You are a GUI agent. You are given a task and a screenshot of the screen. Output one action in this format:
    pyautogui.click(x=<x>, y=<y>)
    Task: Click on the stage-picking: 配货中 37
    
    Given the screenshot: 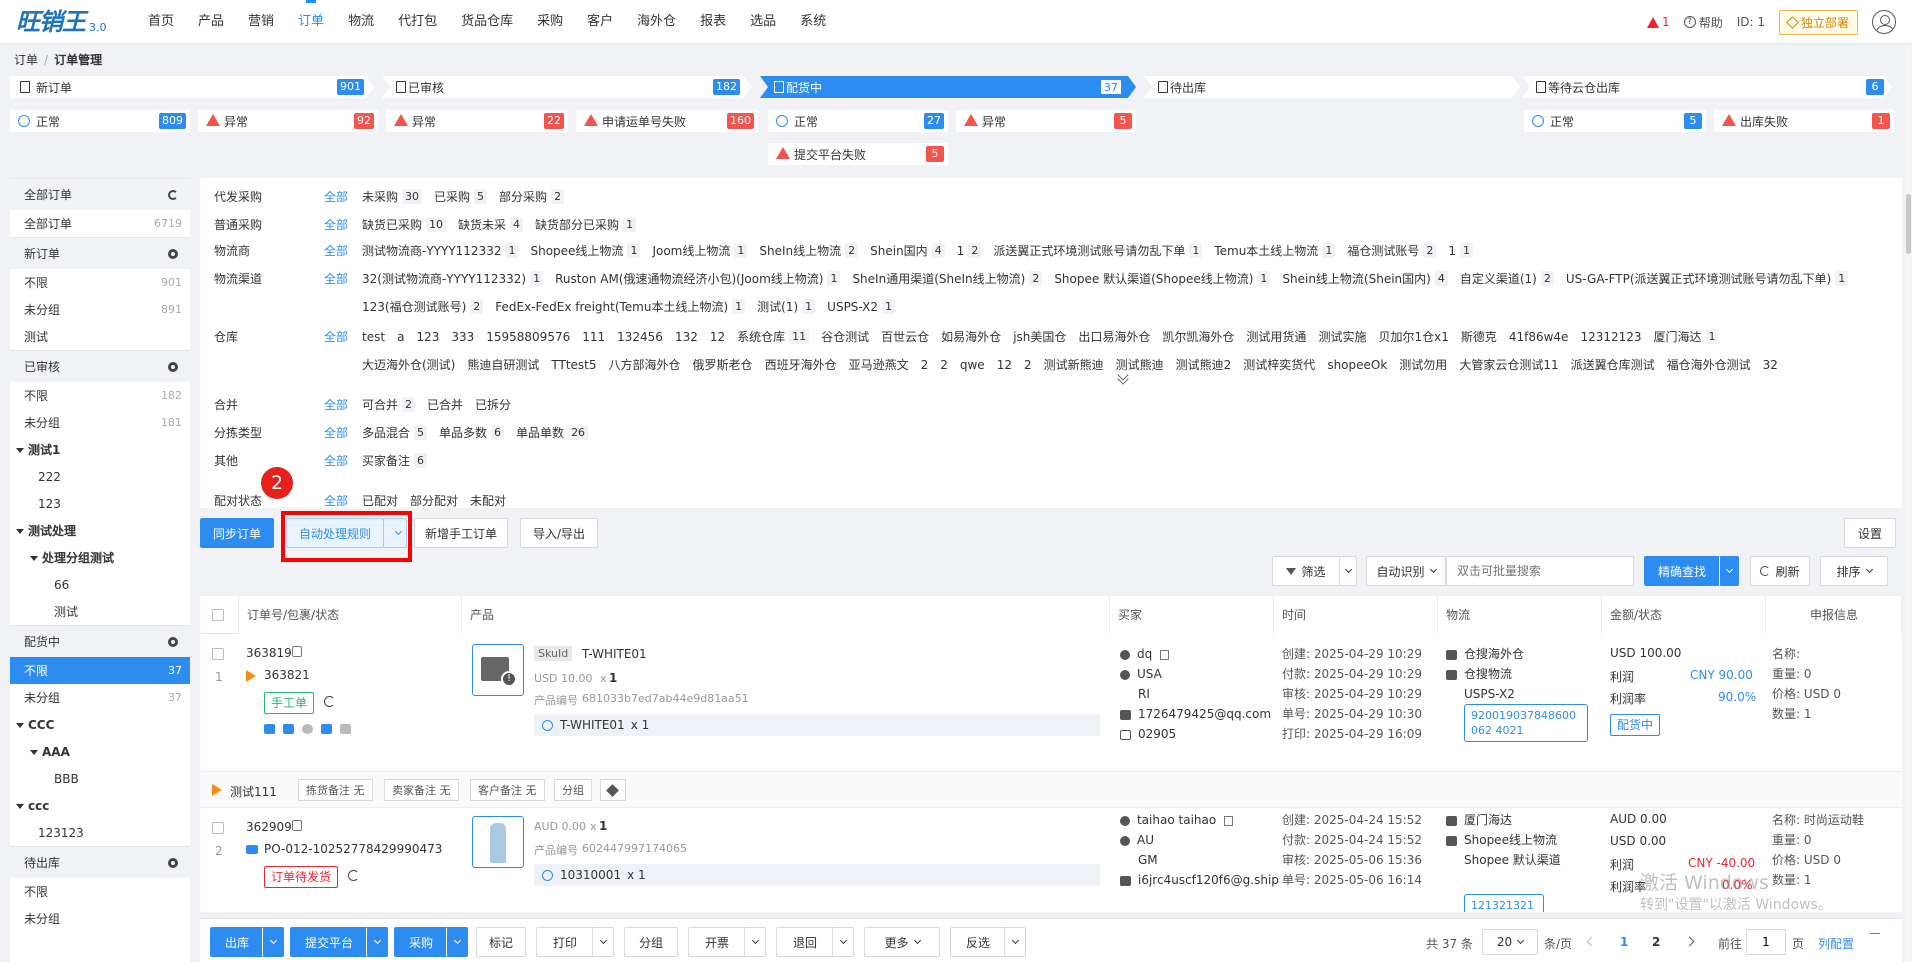 What is the action you would take?
    pyautogui.click(x=948, y=87)
    